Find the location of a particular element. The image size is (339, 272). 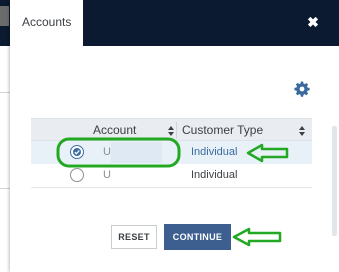

column-divider is located at coordinates (176, 130).